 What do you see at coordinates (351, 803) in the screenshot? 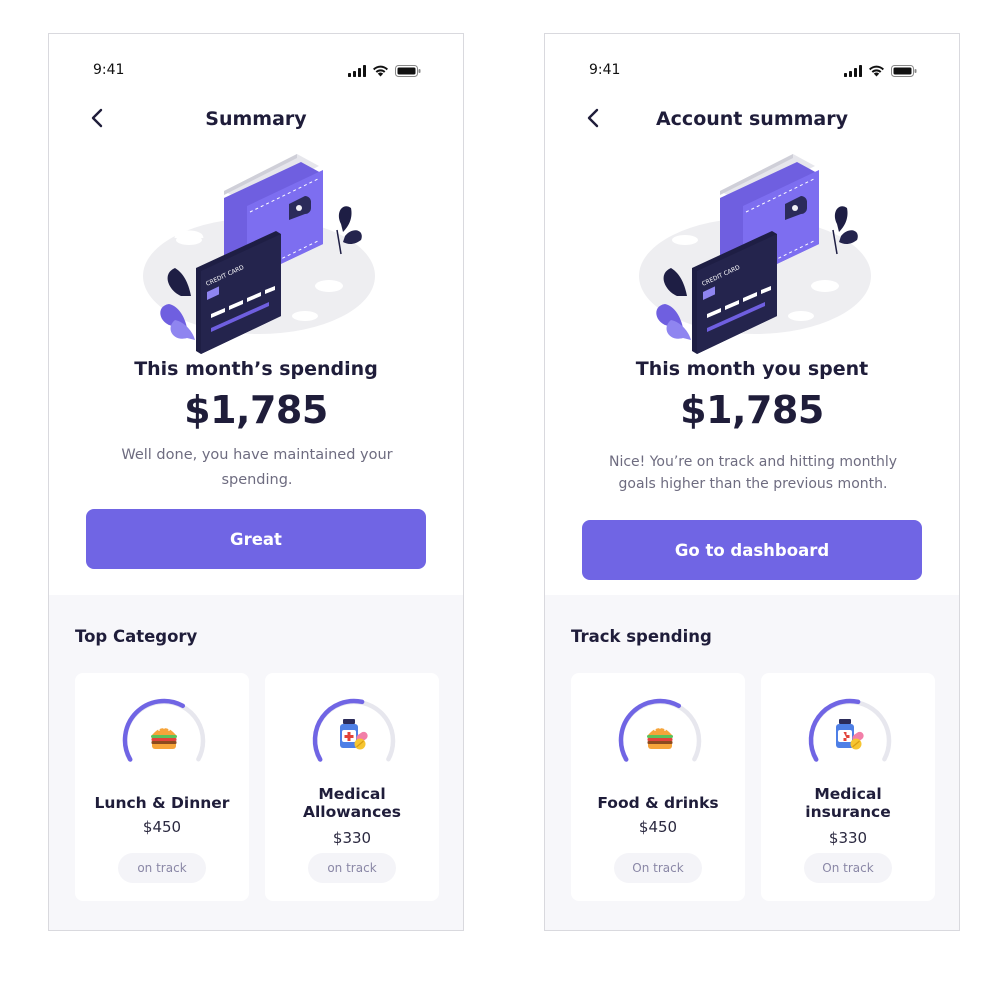
I see `category-name: Medical Allowances` at bounding box center [351, 803].